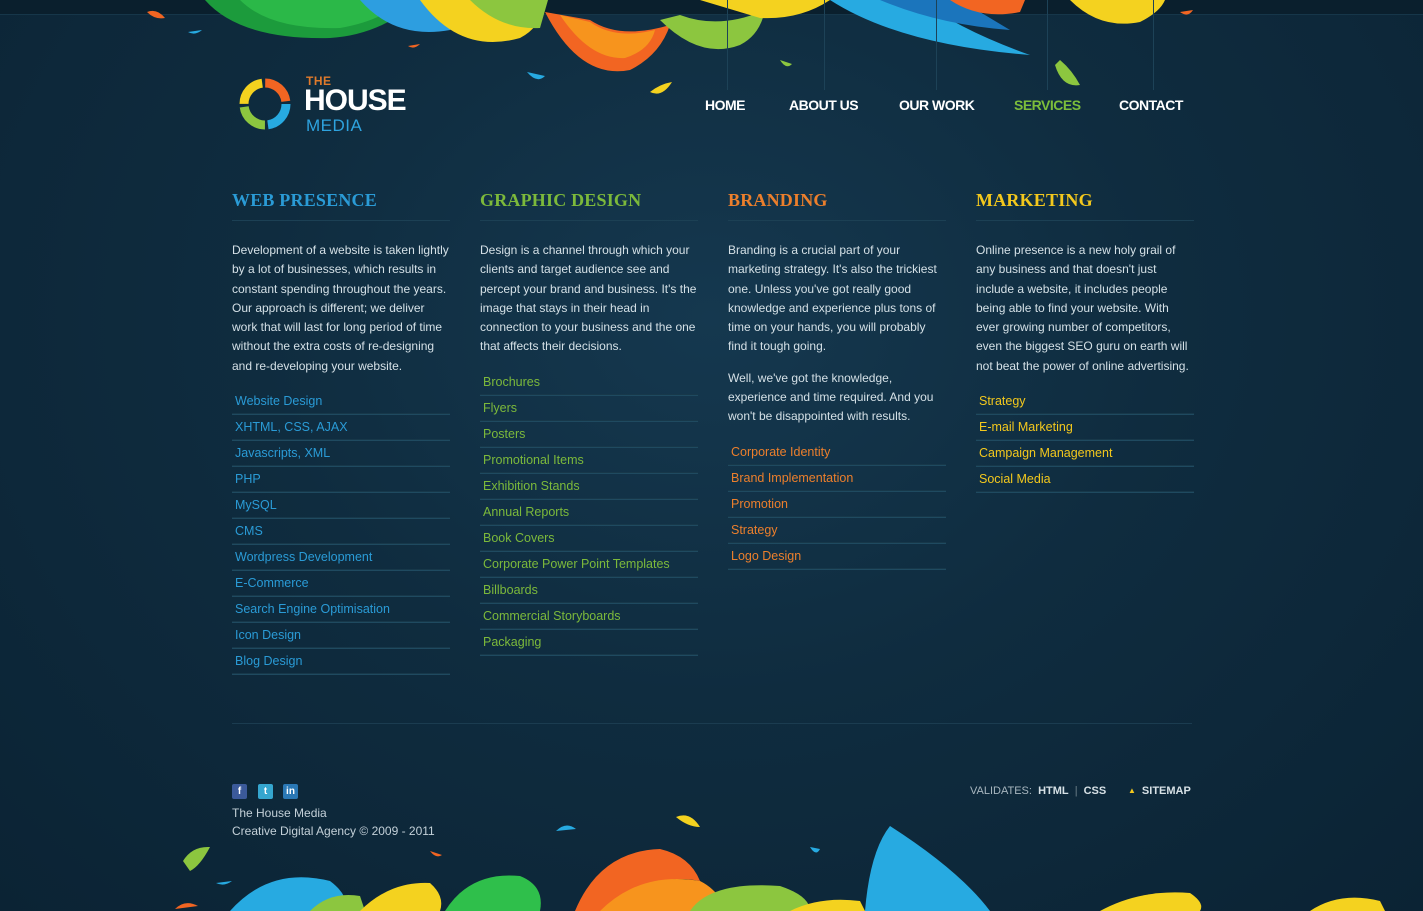  What do you see at coordinates (341, 401) in the screenshot?
I see `service-link: Website Design` at bounding box center [341, 401].